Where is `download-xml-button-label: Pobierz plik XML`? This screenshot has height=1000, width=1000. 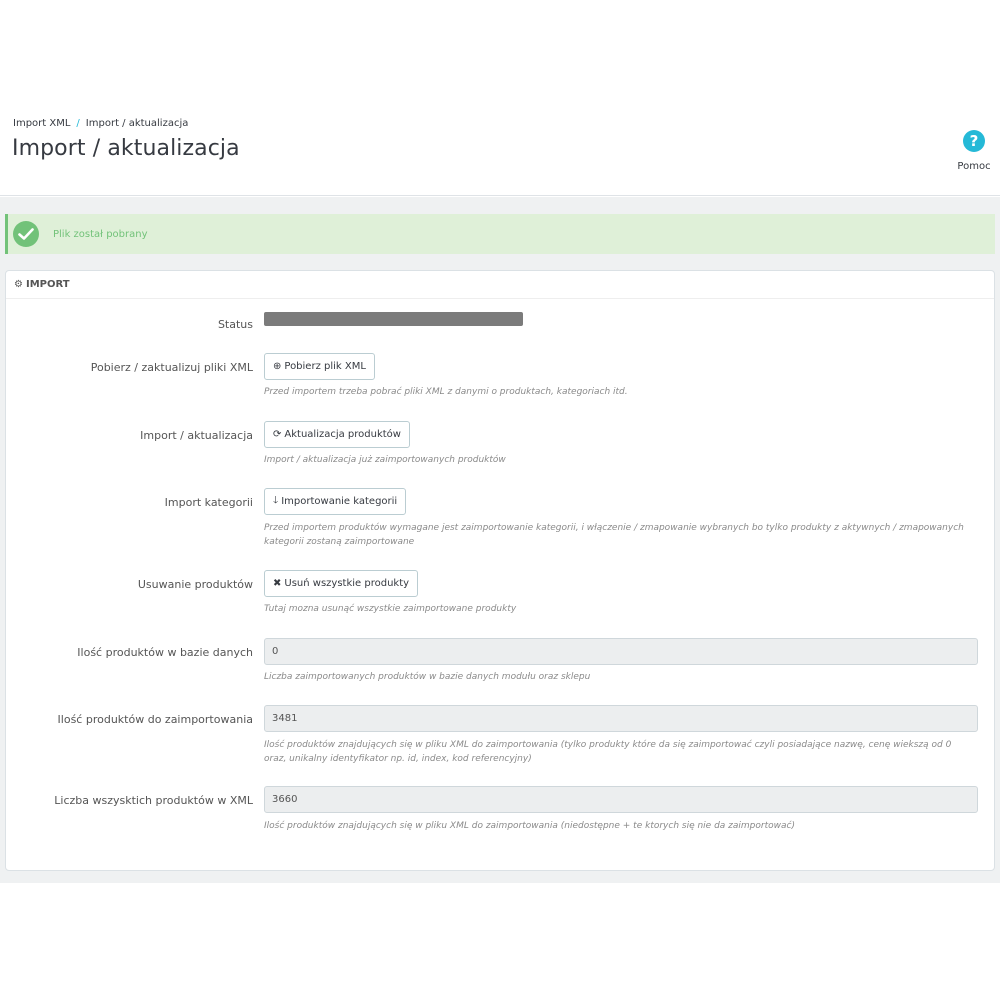
download-xml-button-label: Pobierz plik XML is located at coordinates (325, 366).